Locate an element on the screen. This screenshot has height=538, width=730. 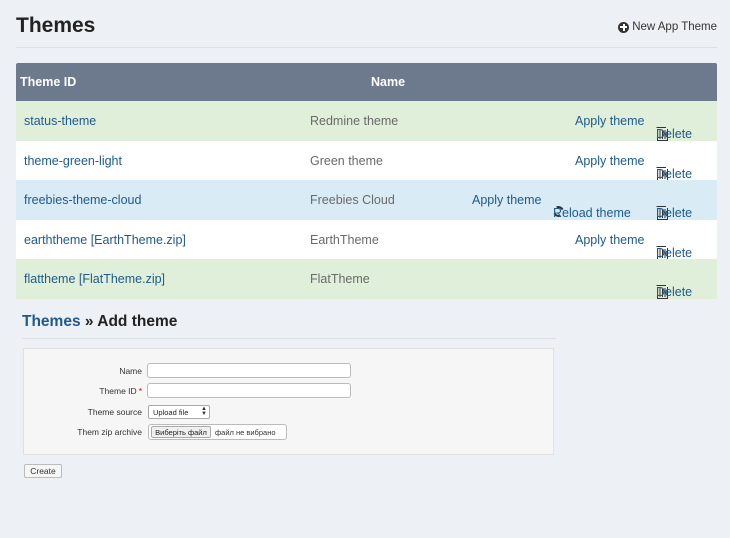
theme-id-input is located at coordinates (249, 390).